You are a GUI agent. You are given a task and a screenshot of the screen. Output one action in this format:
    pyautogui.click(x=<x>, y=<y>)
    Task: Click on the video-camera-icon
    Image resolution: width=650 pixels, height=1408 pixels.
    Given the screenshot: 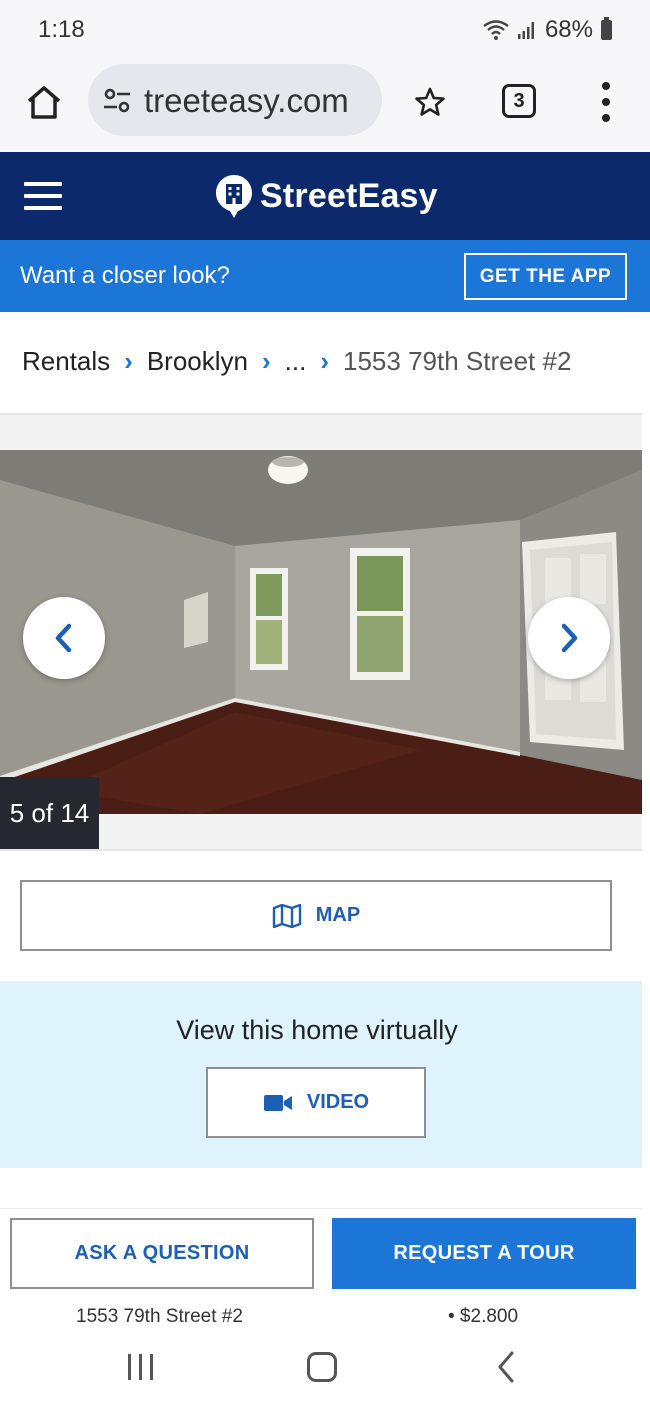 What is the action you would take?
    pyautogui.click(x=277, y=1102)
    